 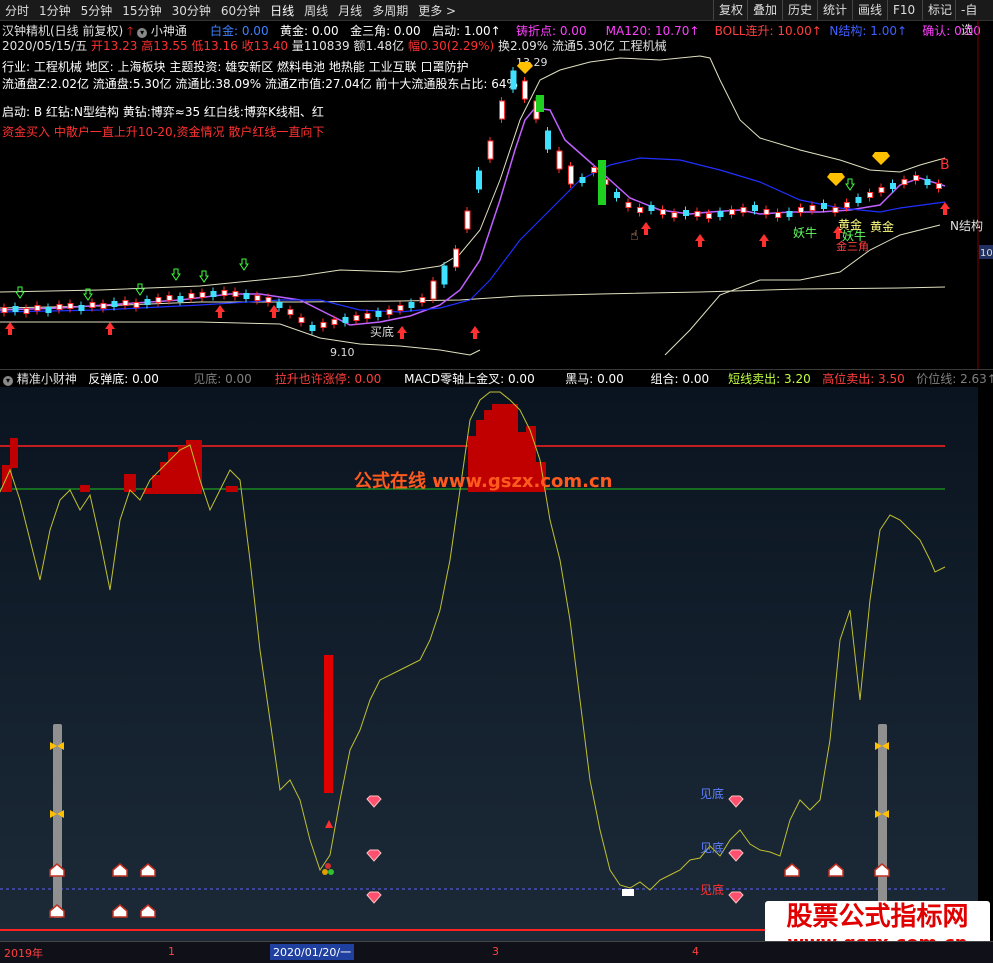 I want to click on yaoniu-label: 妖牛, so click(x=805, y=232).